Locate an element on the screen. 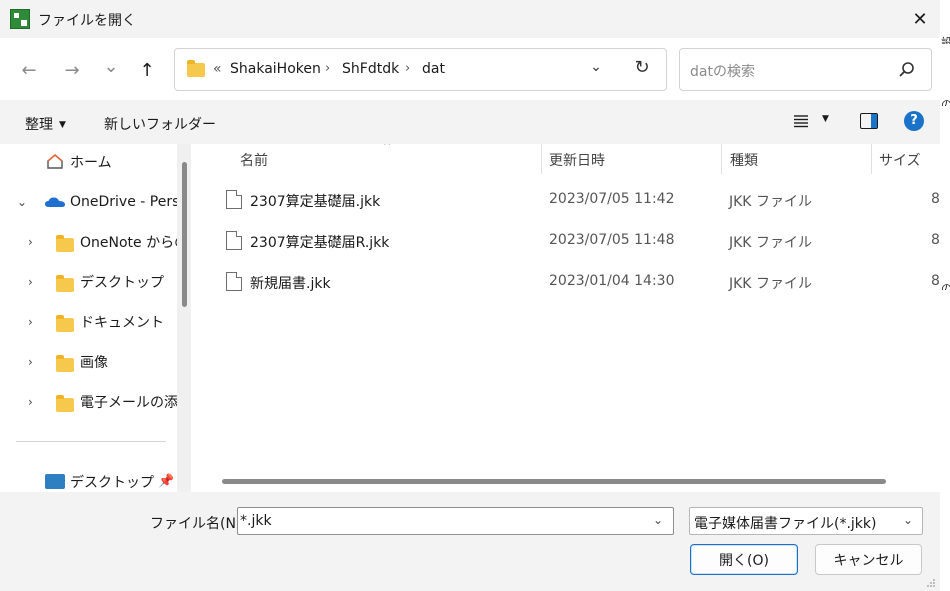 This screenshot has width=950, height=591. organize-button: 整理 ▼ is located at coordinates (45, 124).